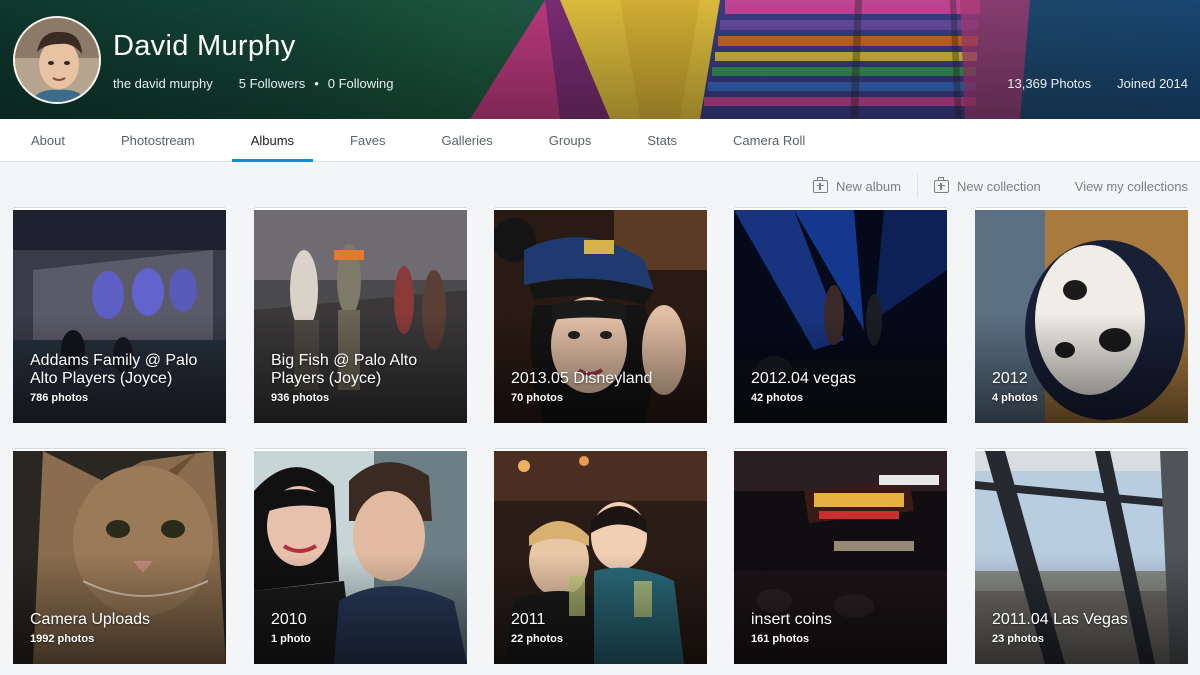 The image size is (1200, 675). I want to click on album-count: 22 photos, so click(537, 639).